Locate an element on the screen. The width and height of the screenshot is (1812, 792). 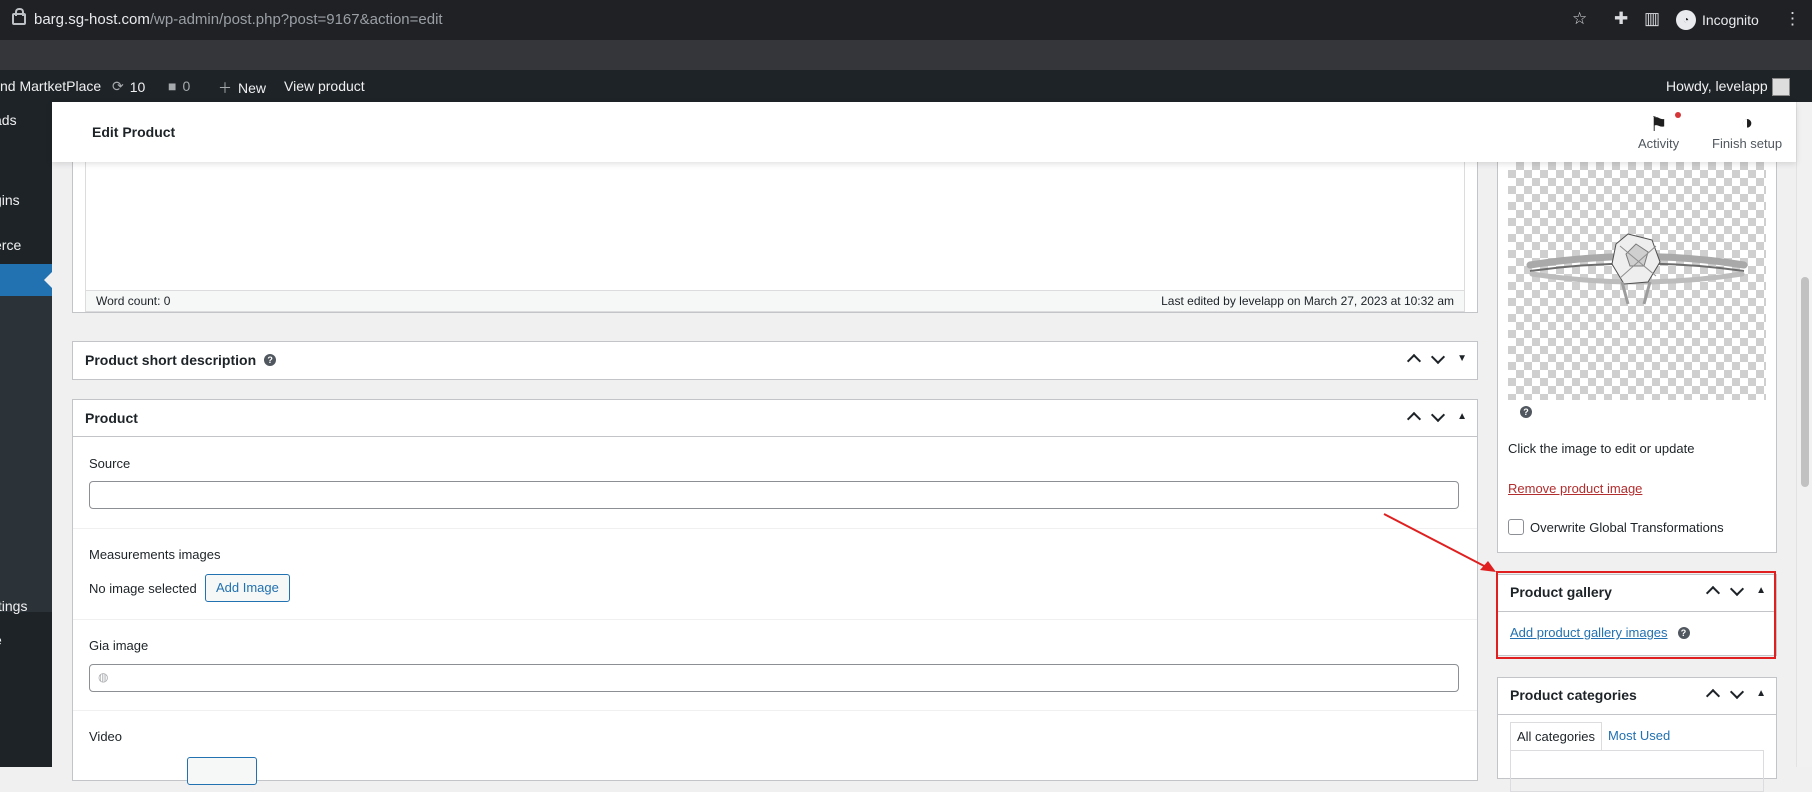
overwrite-transformations-label: Overwrite Global Transformations is located at coordinates (1627, 527).